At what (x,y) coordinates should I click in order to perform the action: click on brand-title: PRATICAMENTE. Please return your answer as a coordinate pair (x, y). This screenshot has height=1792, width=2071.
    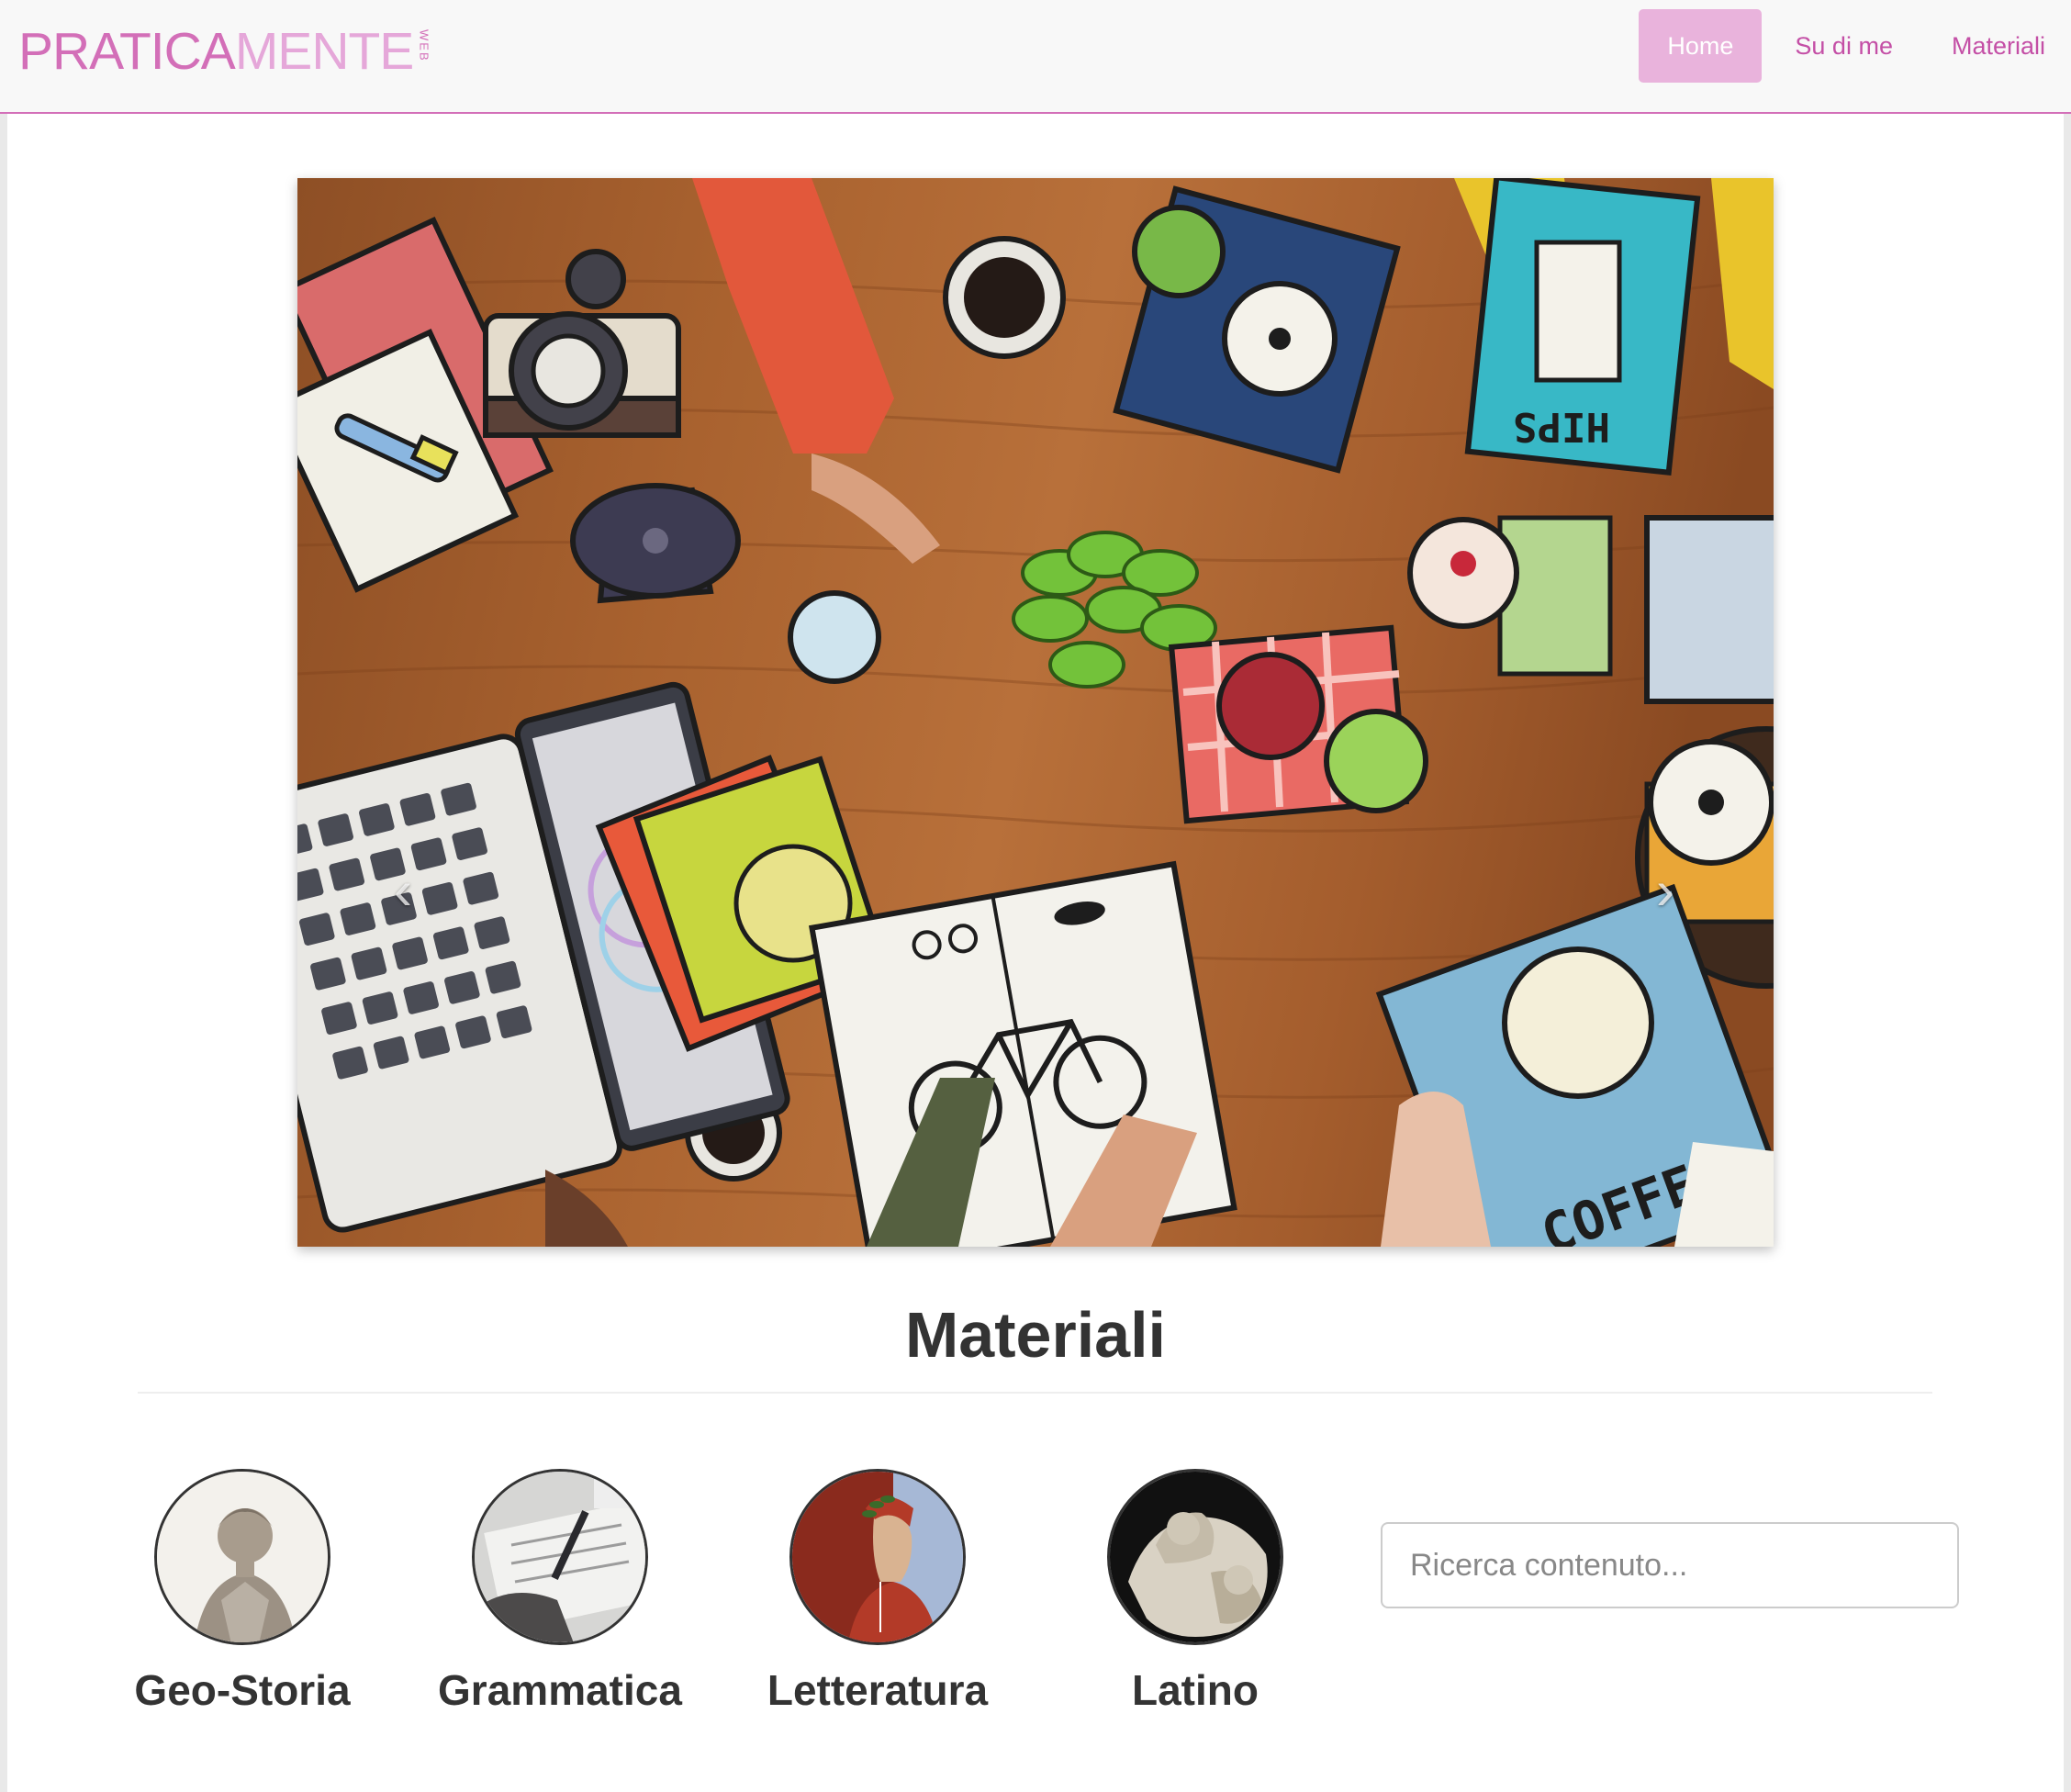
    Looking at the image, I should click on (216, 51).